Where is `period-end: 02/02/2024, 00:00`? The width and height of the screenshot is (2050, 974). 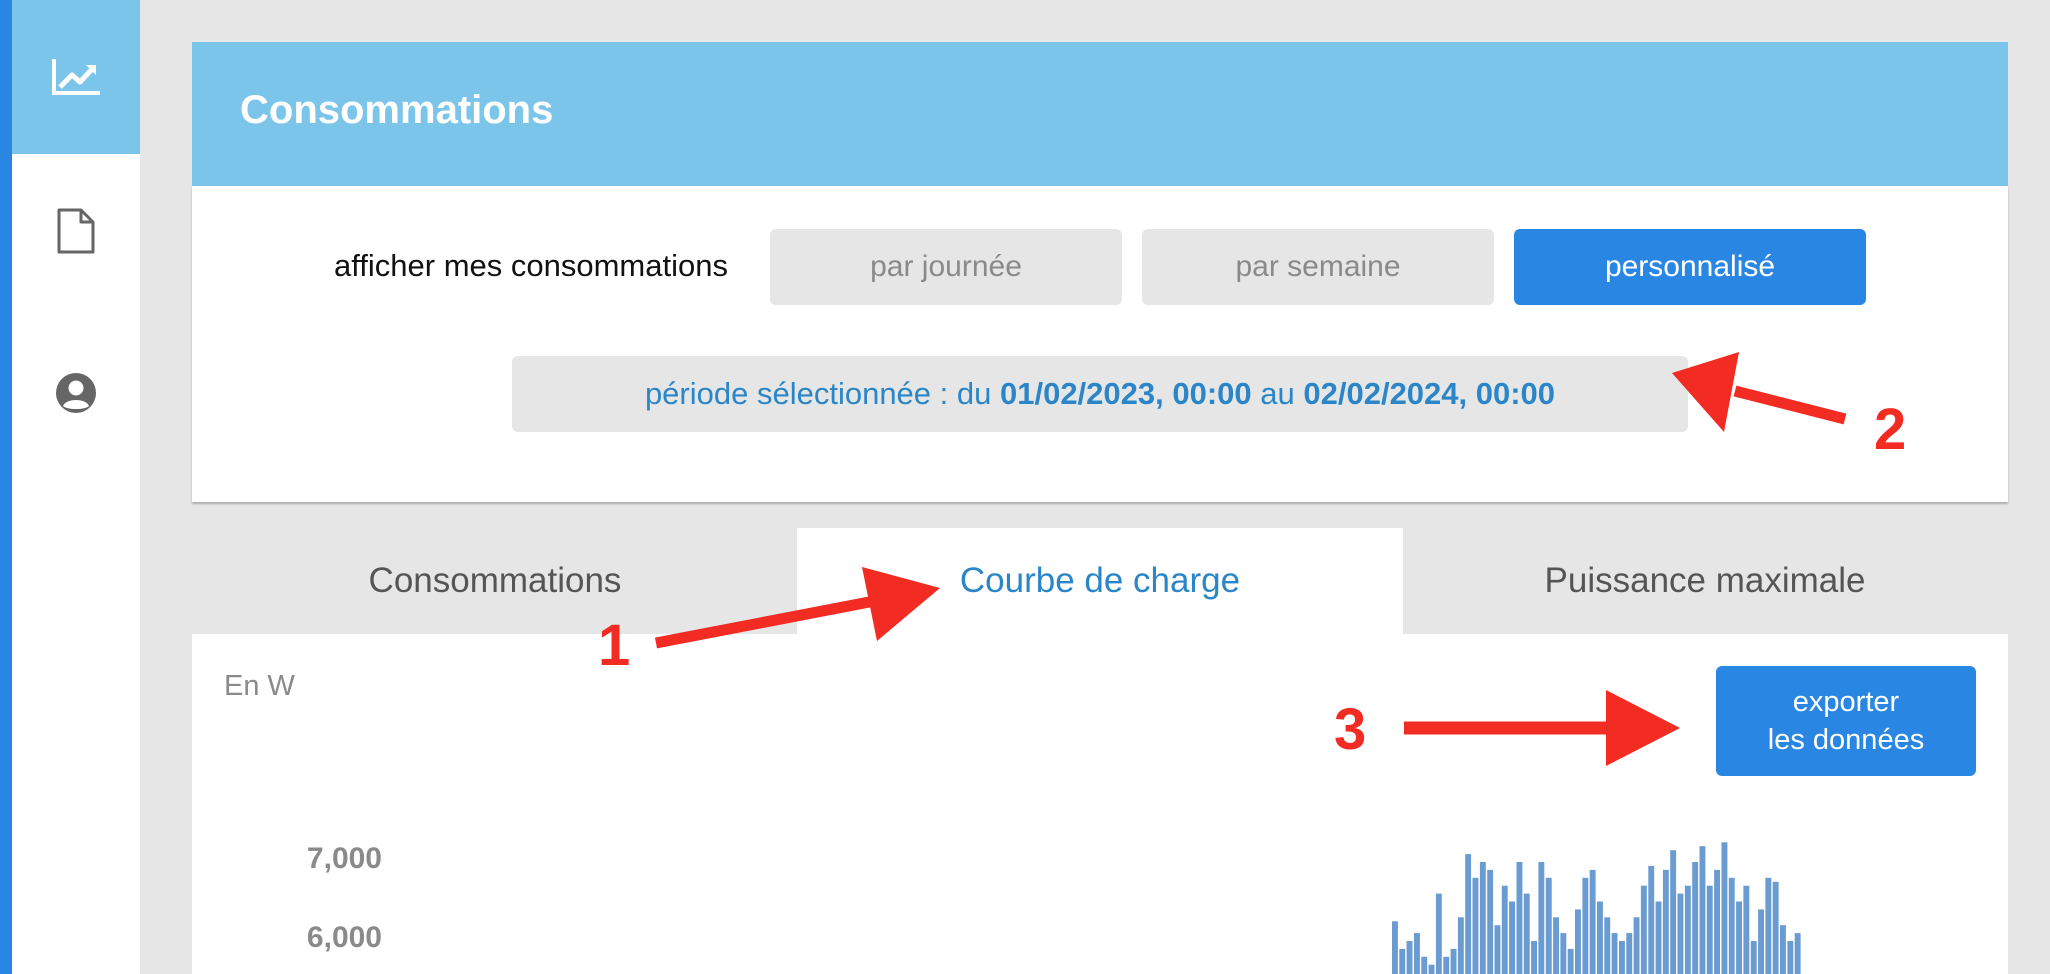
period-end: 02/02/2024, 00:00 is located at coordinates (1429, 393).